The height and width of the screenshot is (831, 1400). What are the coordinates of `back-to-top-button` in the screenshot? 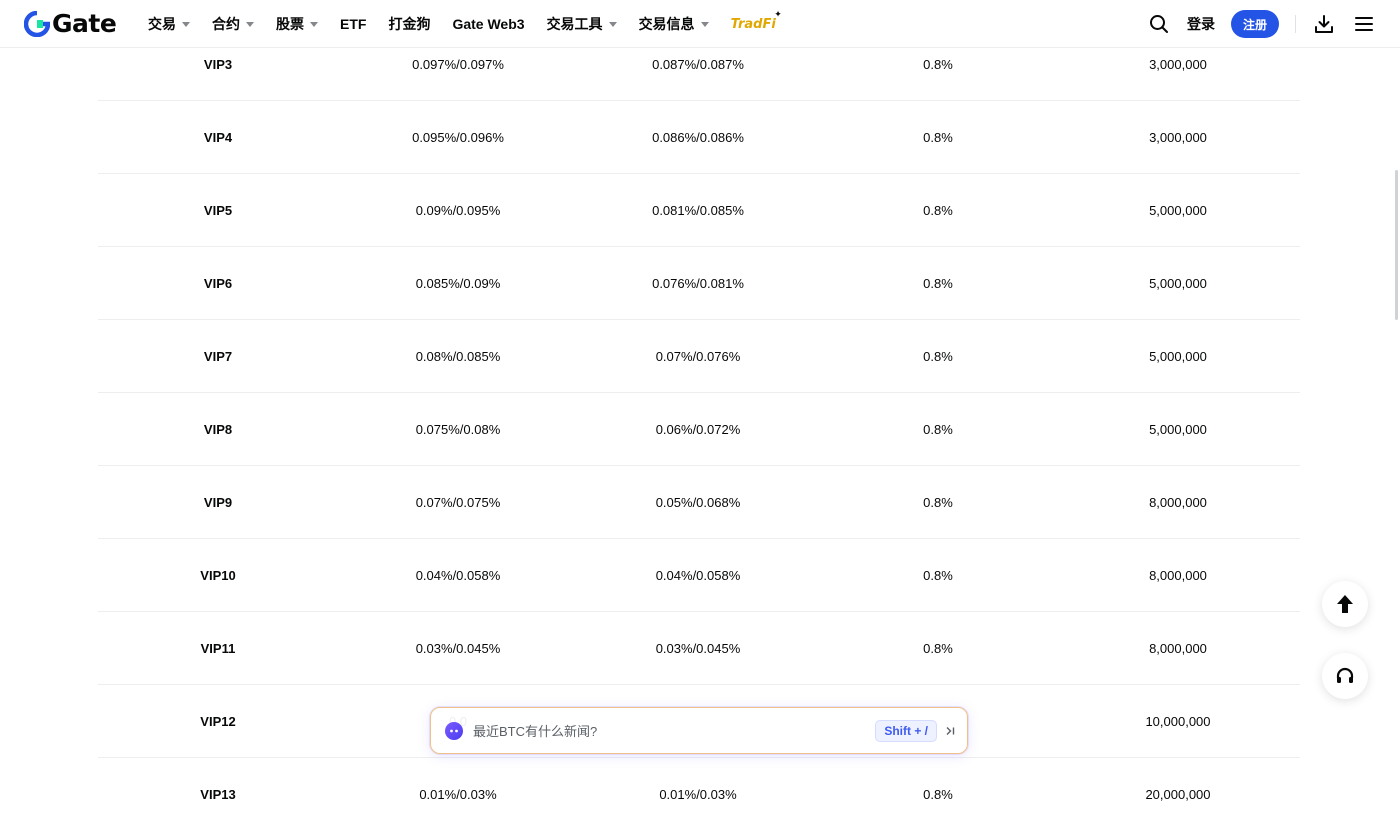 It's located at (1345, 604).